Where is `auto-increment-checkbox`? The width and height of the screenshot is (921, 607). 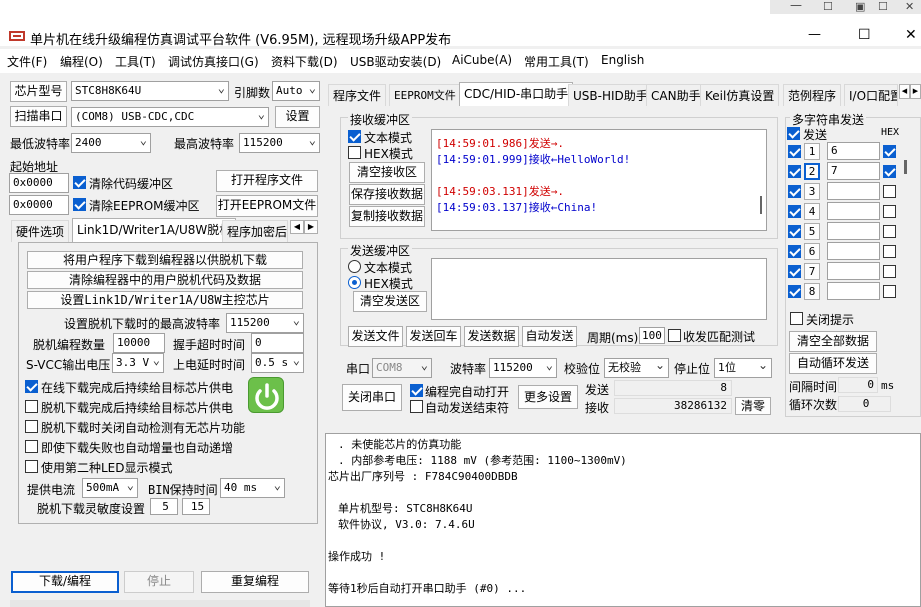
auto-increment-checkbox is located at coordinates (31, 446).